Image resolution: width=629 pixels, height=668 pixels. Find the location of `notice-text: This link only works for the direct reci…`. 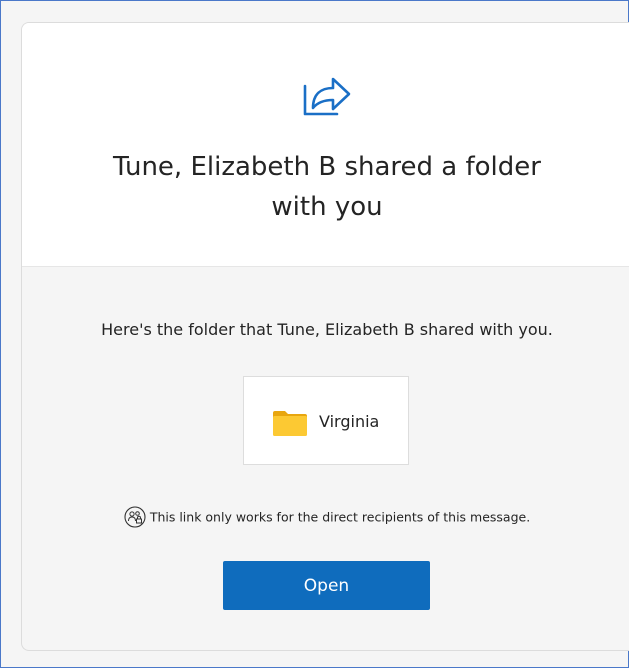

notice-text: This link only works for the direct reci… is located at coordinates (340, 517).